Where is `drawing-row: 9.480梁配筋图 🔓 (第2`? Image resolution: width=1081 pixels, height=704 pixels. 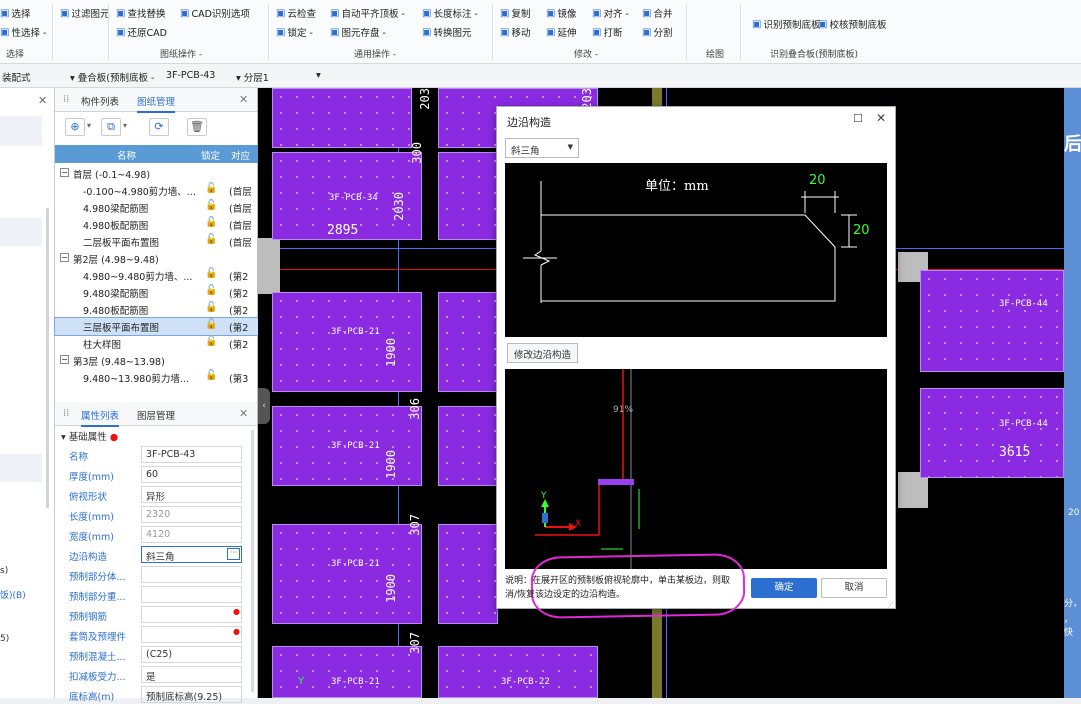
drawing-row: 9.480梁配筋图 🔓 (第2 is located at coordinates (156, 292).